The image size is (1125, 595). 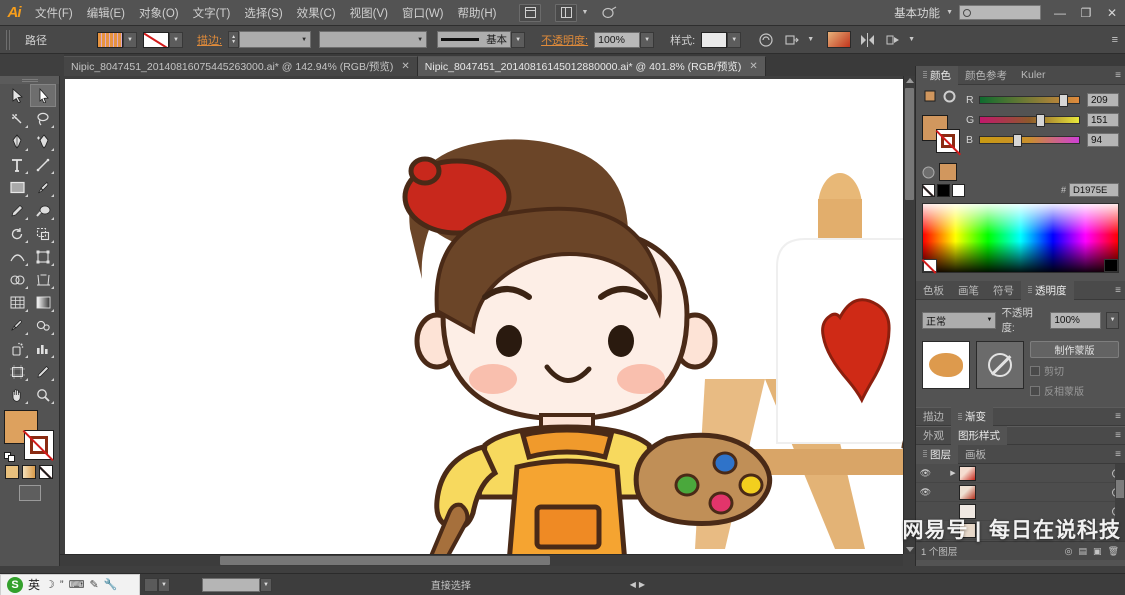 I want to click on slider-value-g: 151, so click(x=1103, y=120).